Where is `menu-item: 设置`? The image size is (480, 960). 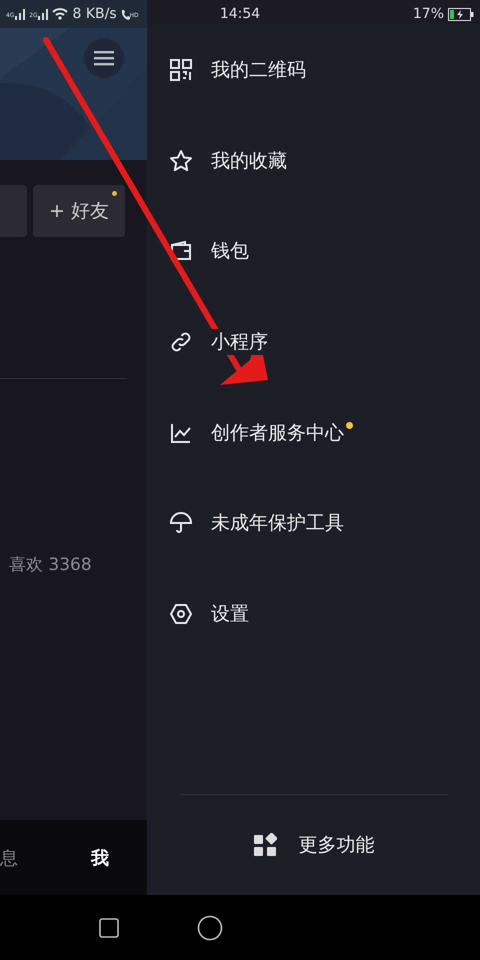 menu-item: 设置 is located at coordinates (313, 614).